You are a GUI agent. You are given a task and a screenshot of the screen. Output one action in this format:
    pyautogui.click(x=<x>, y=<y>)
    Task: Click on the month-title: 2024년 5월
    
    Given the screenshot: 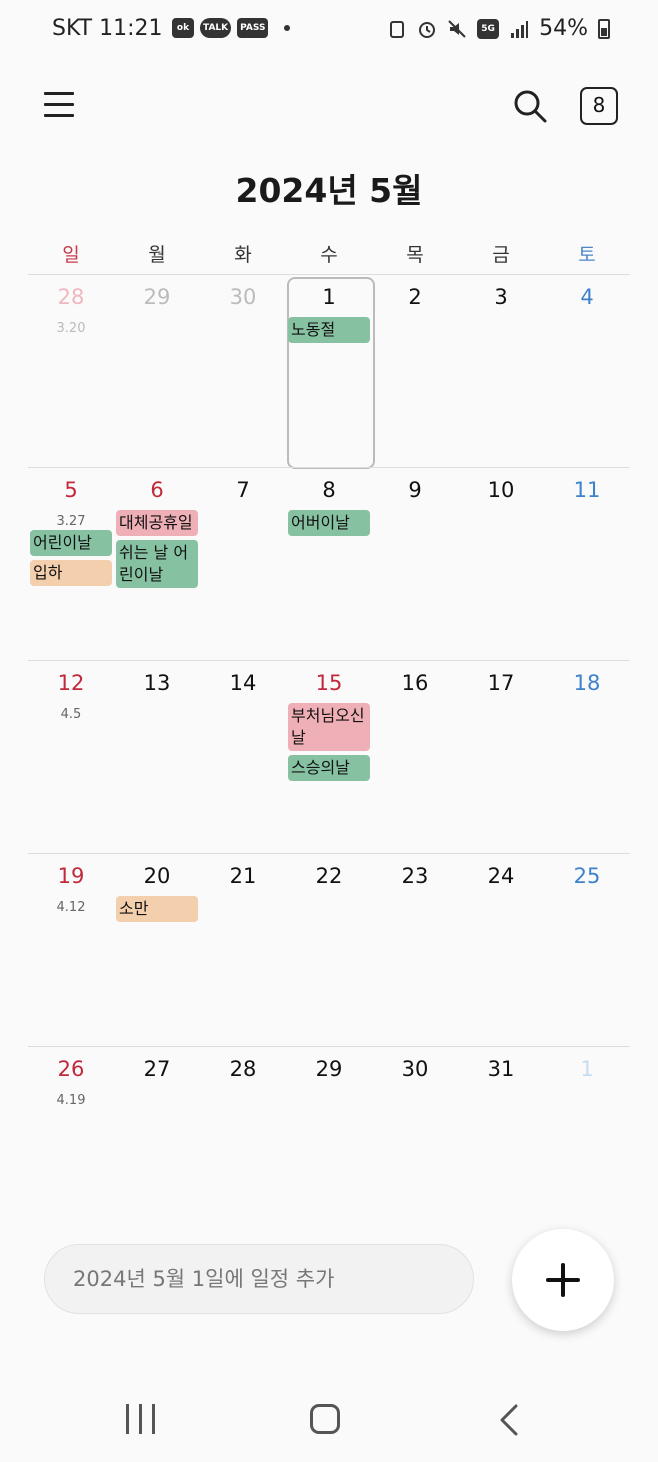 What is the action you would take?
    pyautogui.click(x=329, y=188)
    